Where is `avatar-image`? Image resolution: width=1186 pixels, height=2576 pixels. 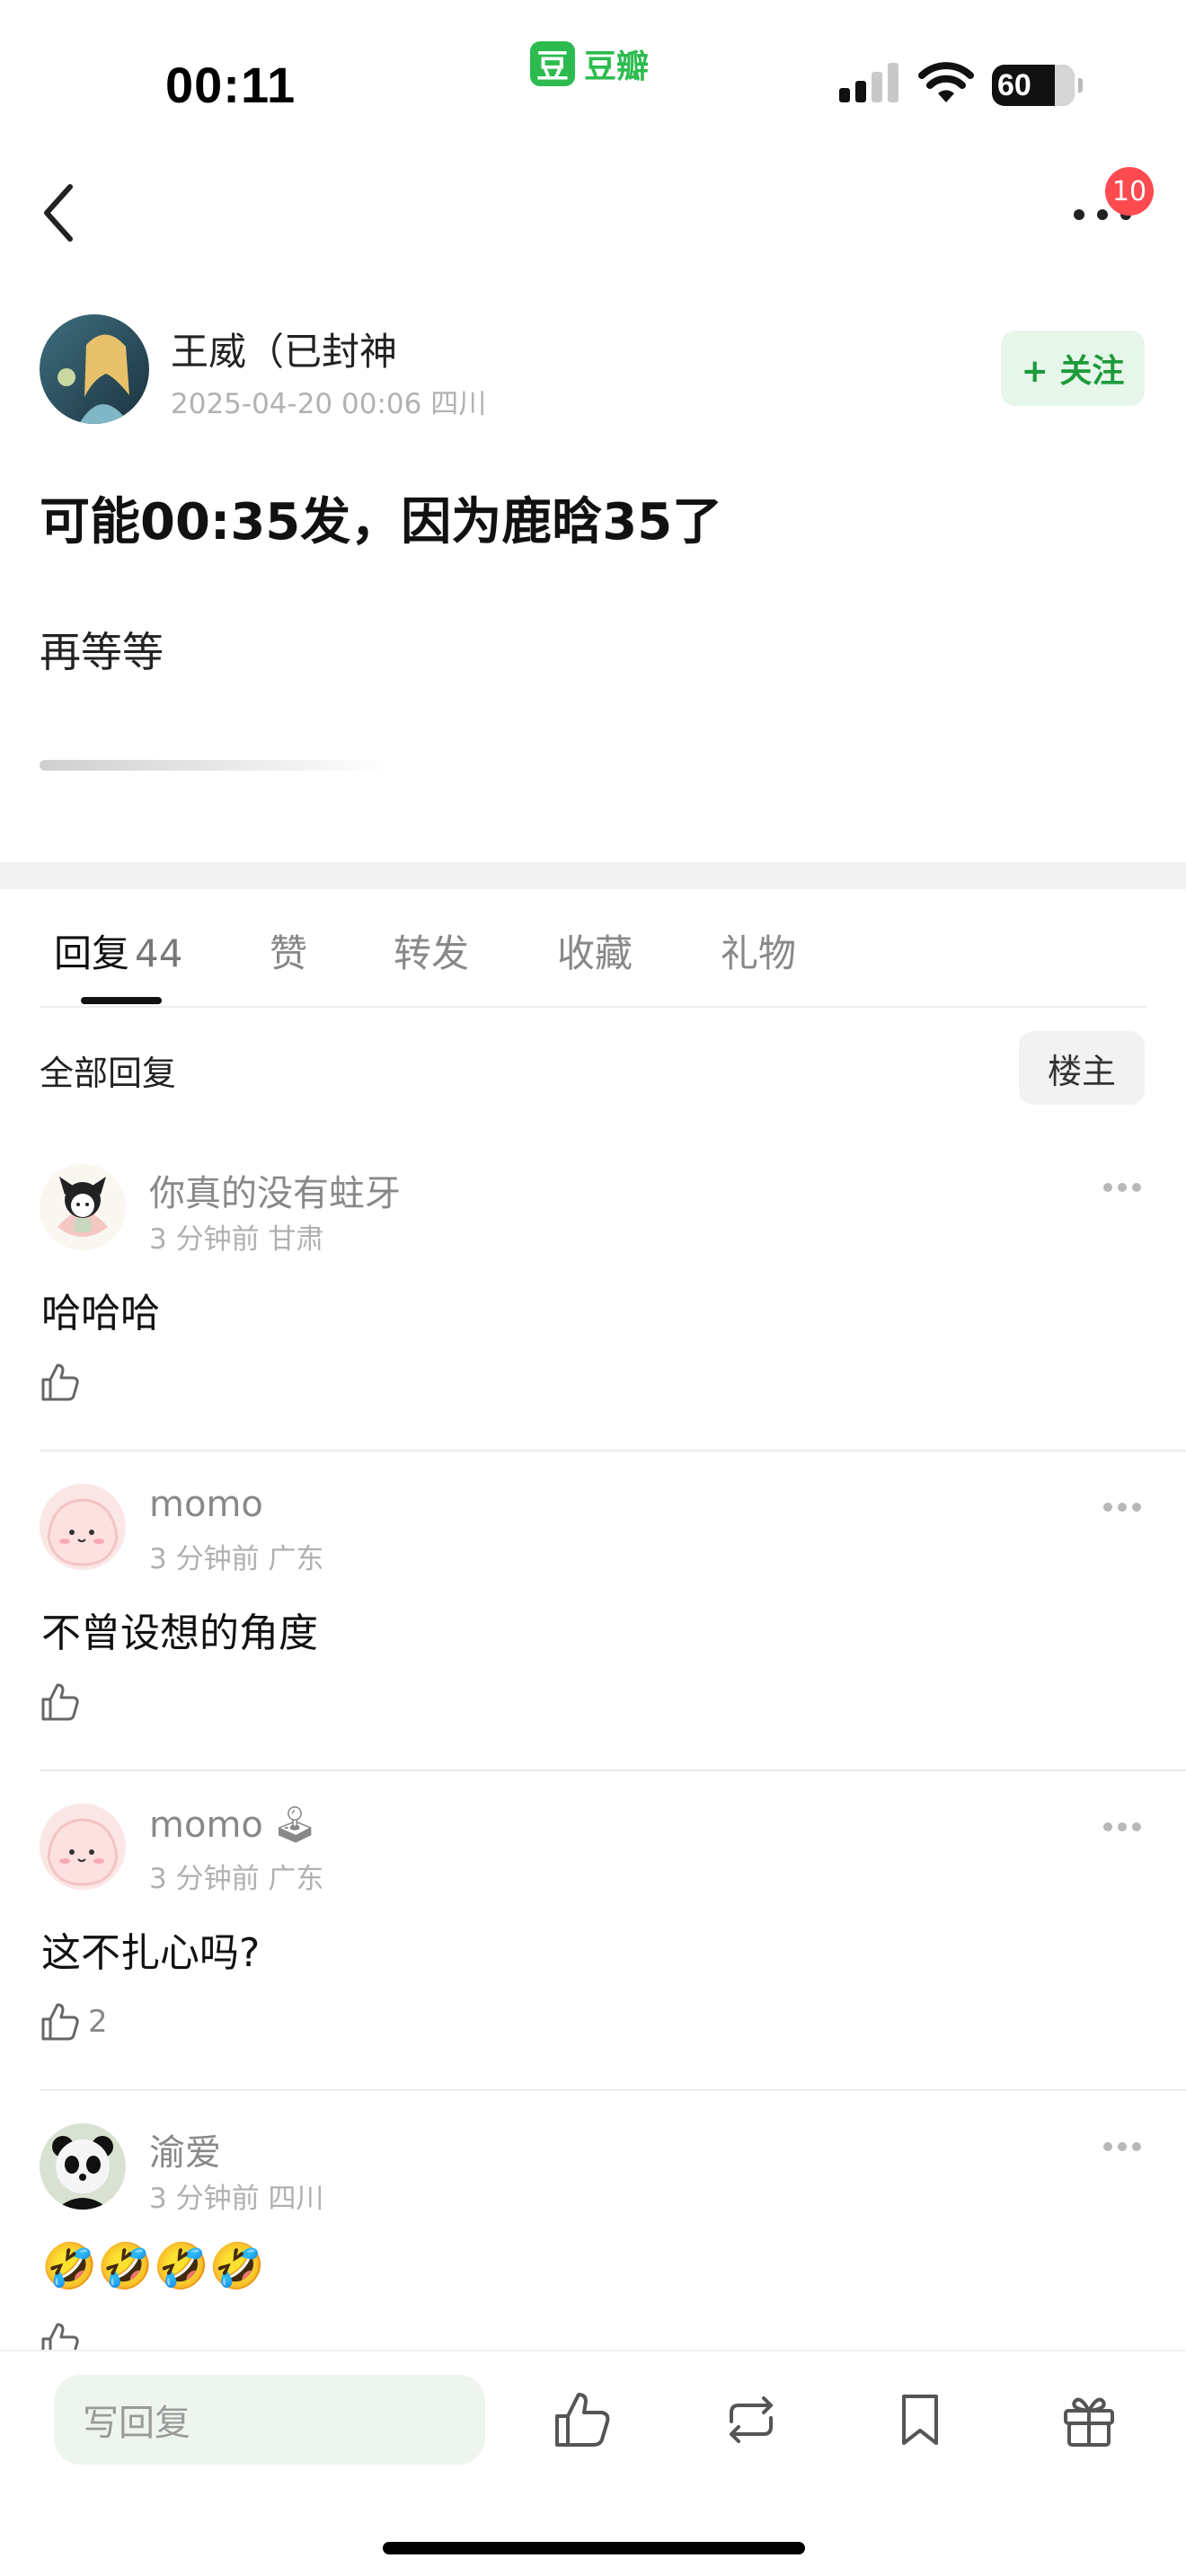 avatar-image is located at coordinates (94, 369).